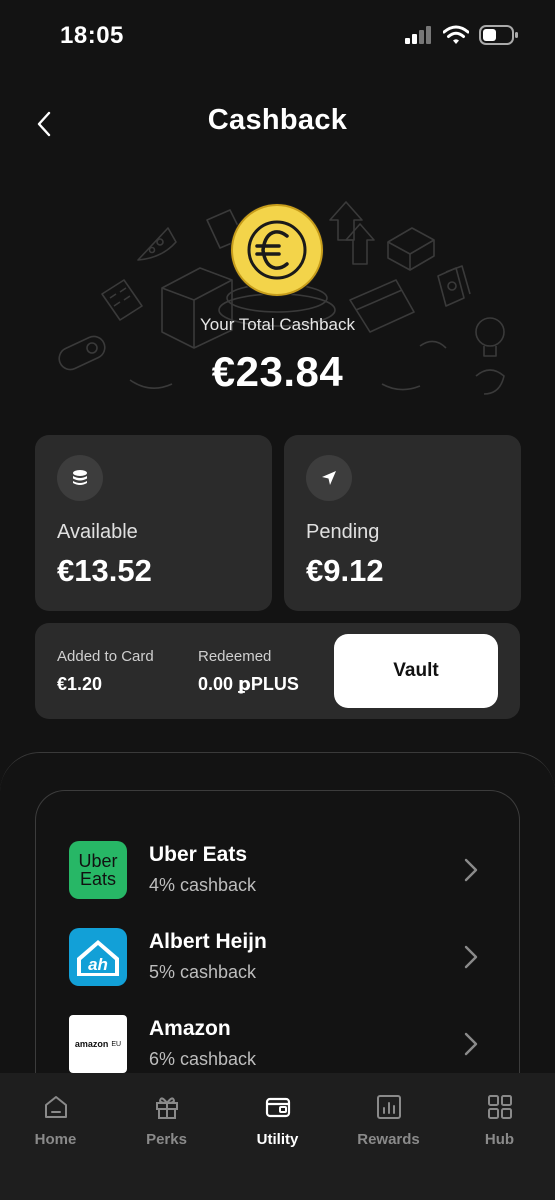 This screenshot has width=555, height=1200. What do you see at coordinates (104, 570) in the screenshot?
I see `available-value: €13.52` at bounding box center [104, 570].